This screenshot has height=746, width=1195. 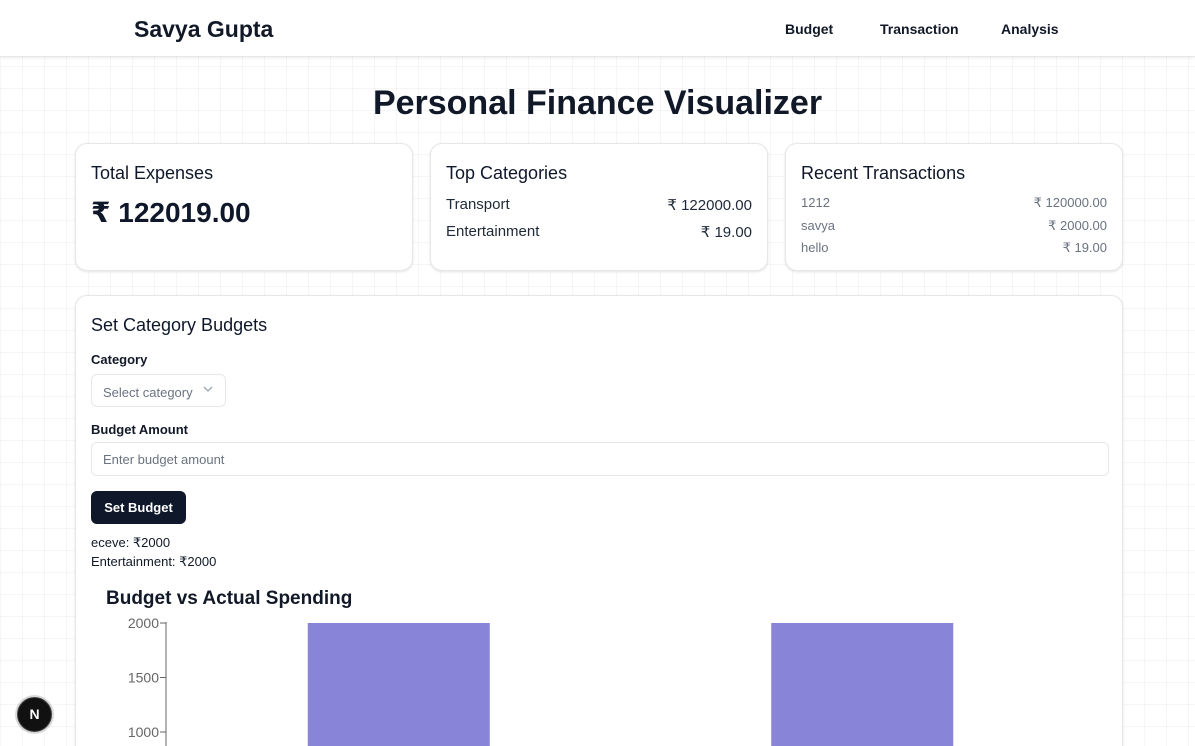 I want to click on y-tick-label: 1500, so click(x=143, y=678).